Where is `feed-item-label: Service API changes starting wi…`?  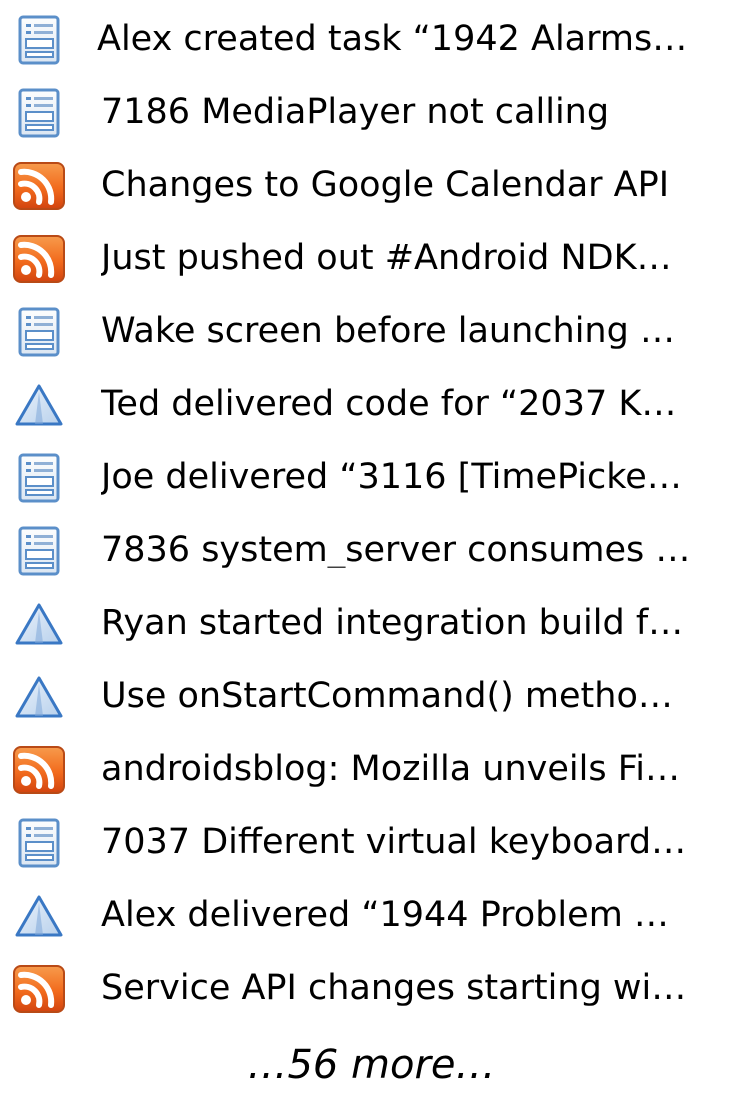 feed-item-label: Service API changes starting wi… is located at coordinates (394, 988).